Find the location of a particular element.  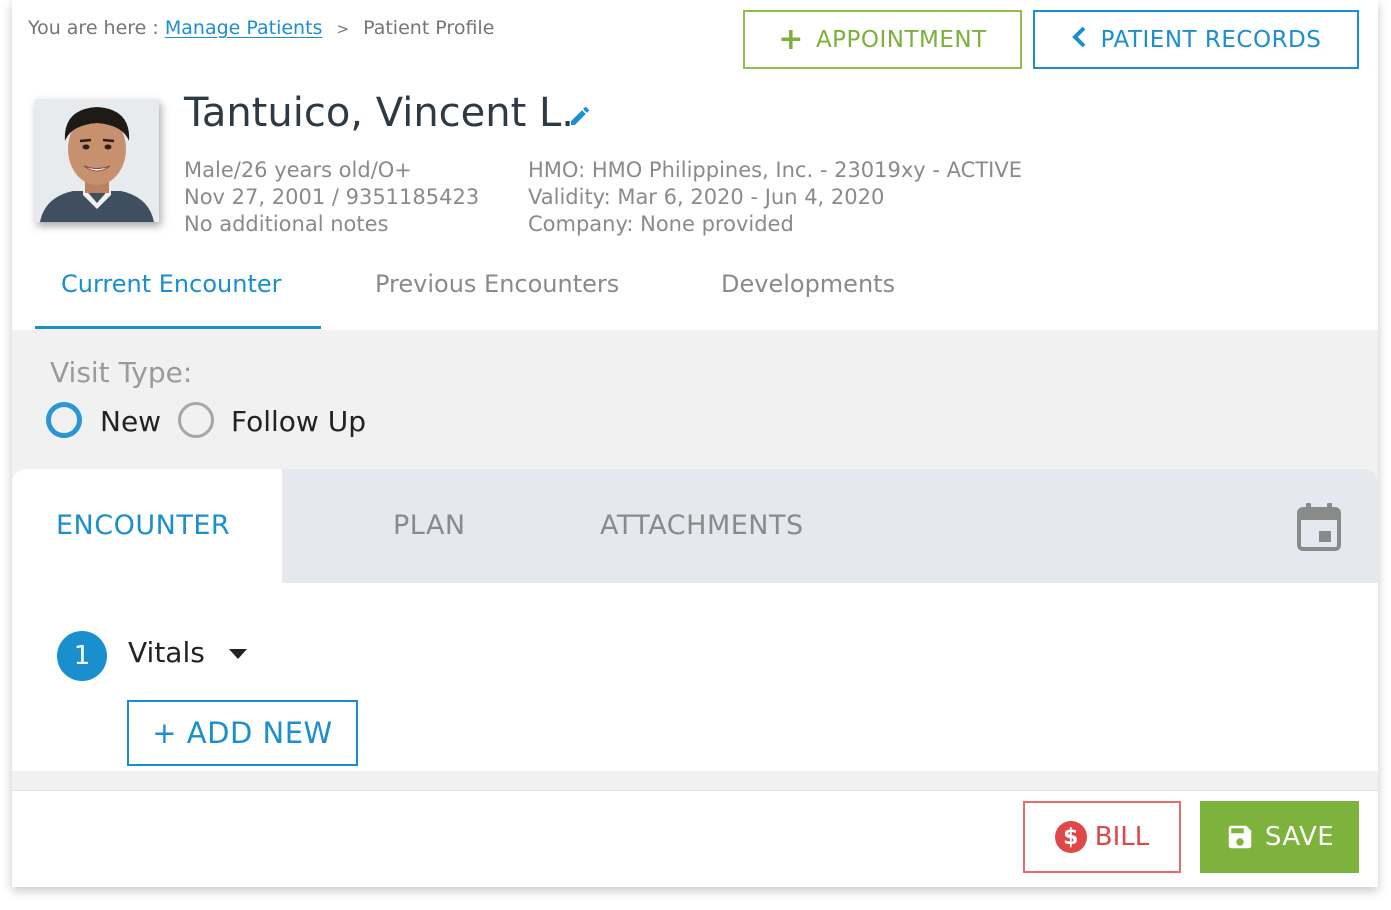

vitals-section-label: Vitals is located at coordinates (166, 652).